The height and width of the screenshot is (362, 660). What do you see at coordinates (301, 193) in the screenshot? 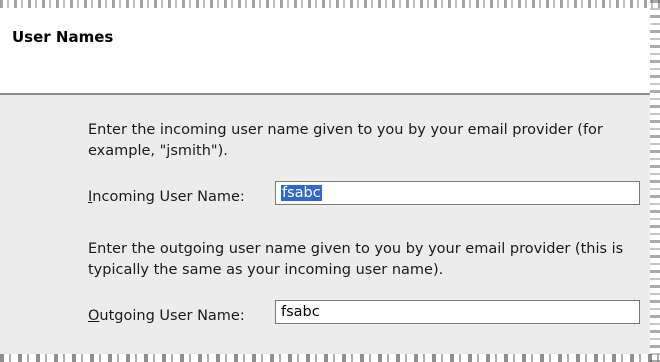
I see `incoming-user-name-value: fsabc` at bounding box center [301, 193].